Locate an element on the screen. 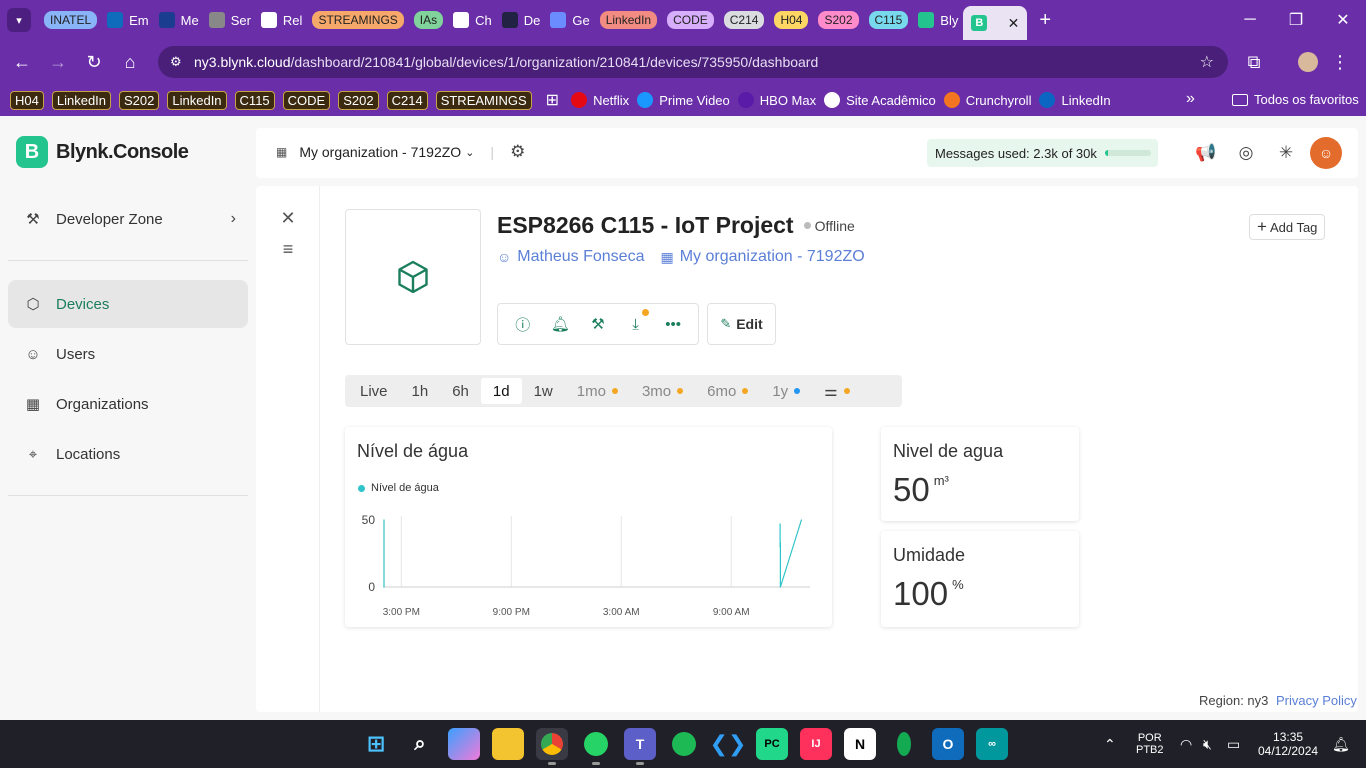 The width and height of the screenshot is (1366, 768). new-tab-button: + is located at coordinates (1045, 20).